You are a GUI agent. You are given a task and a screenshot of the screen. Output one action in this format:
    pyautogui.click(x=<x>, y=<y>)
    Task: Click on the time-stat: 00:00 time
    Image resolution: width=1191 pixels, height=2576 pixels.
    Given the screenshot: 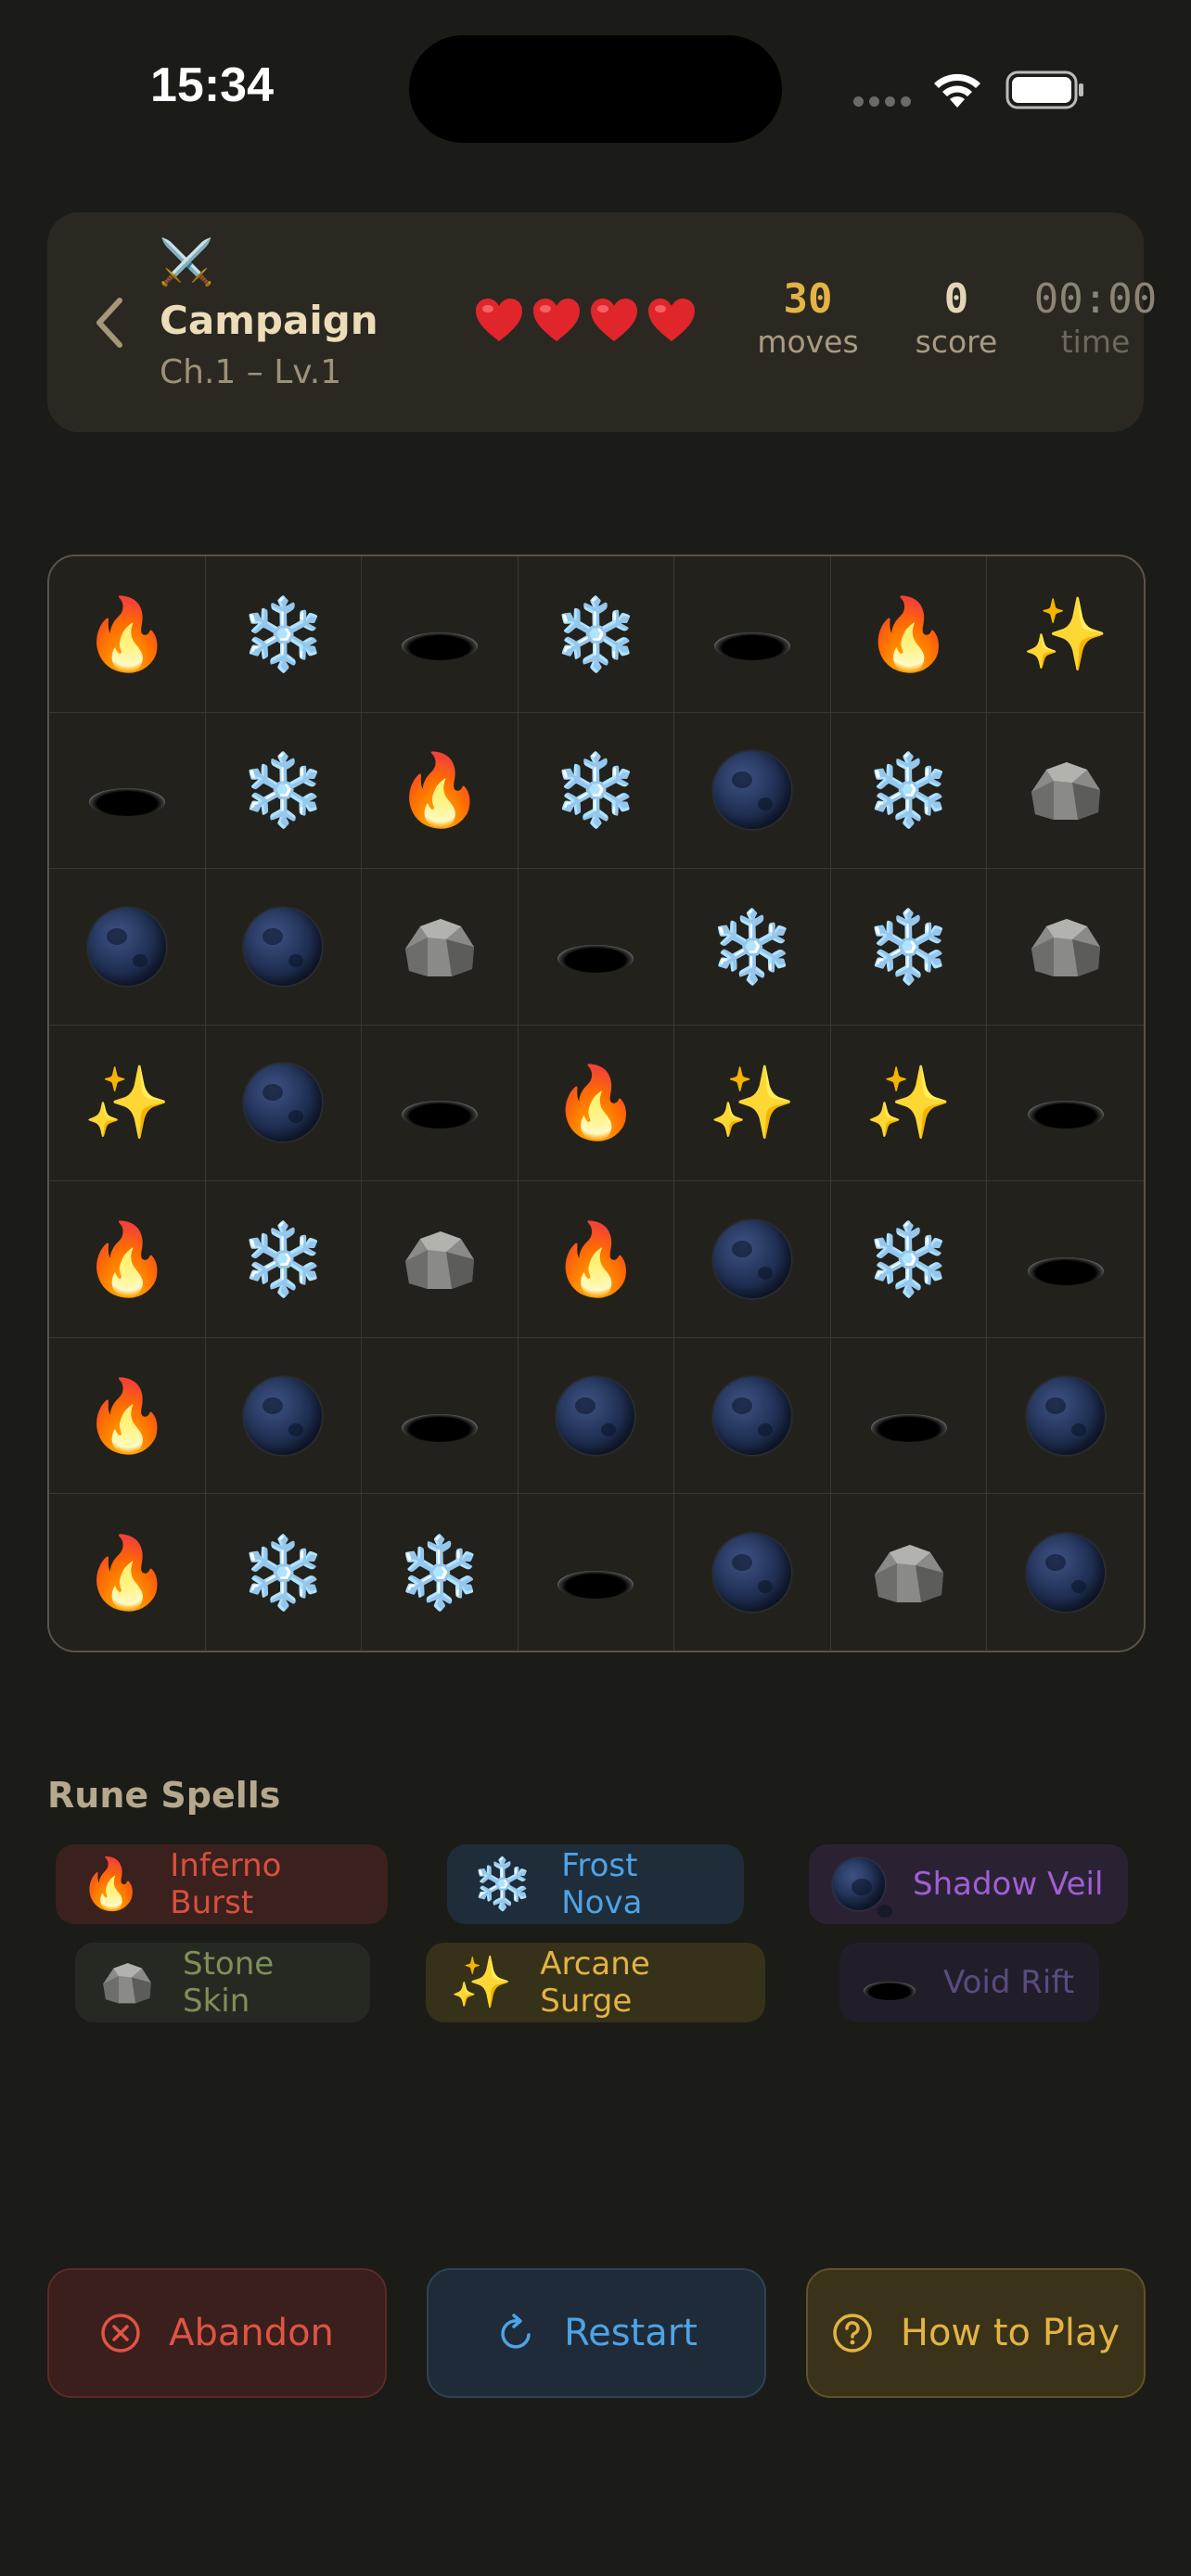 What is the action you would take?
    pyautogui.click(x=1087, y=318)
    